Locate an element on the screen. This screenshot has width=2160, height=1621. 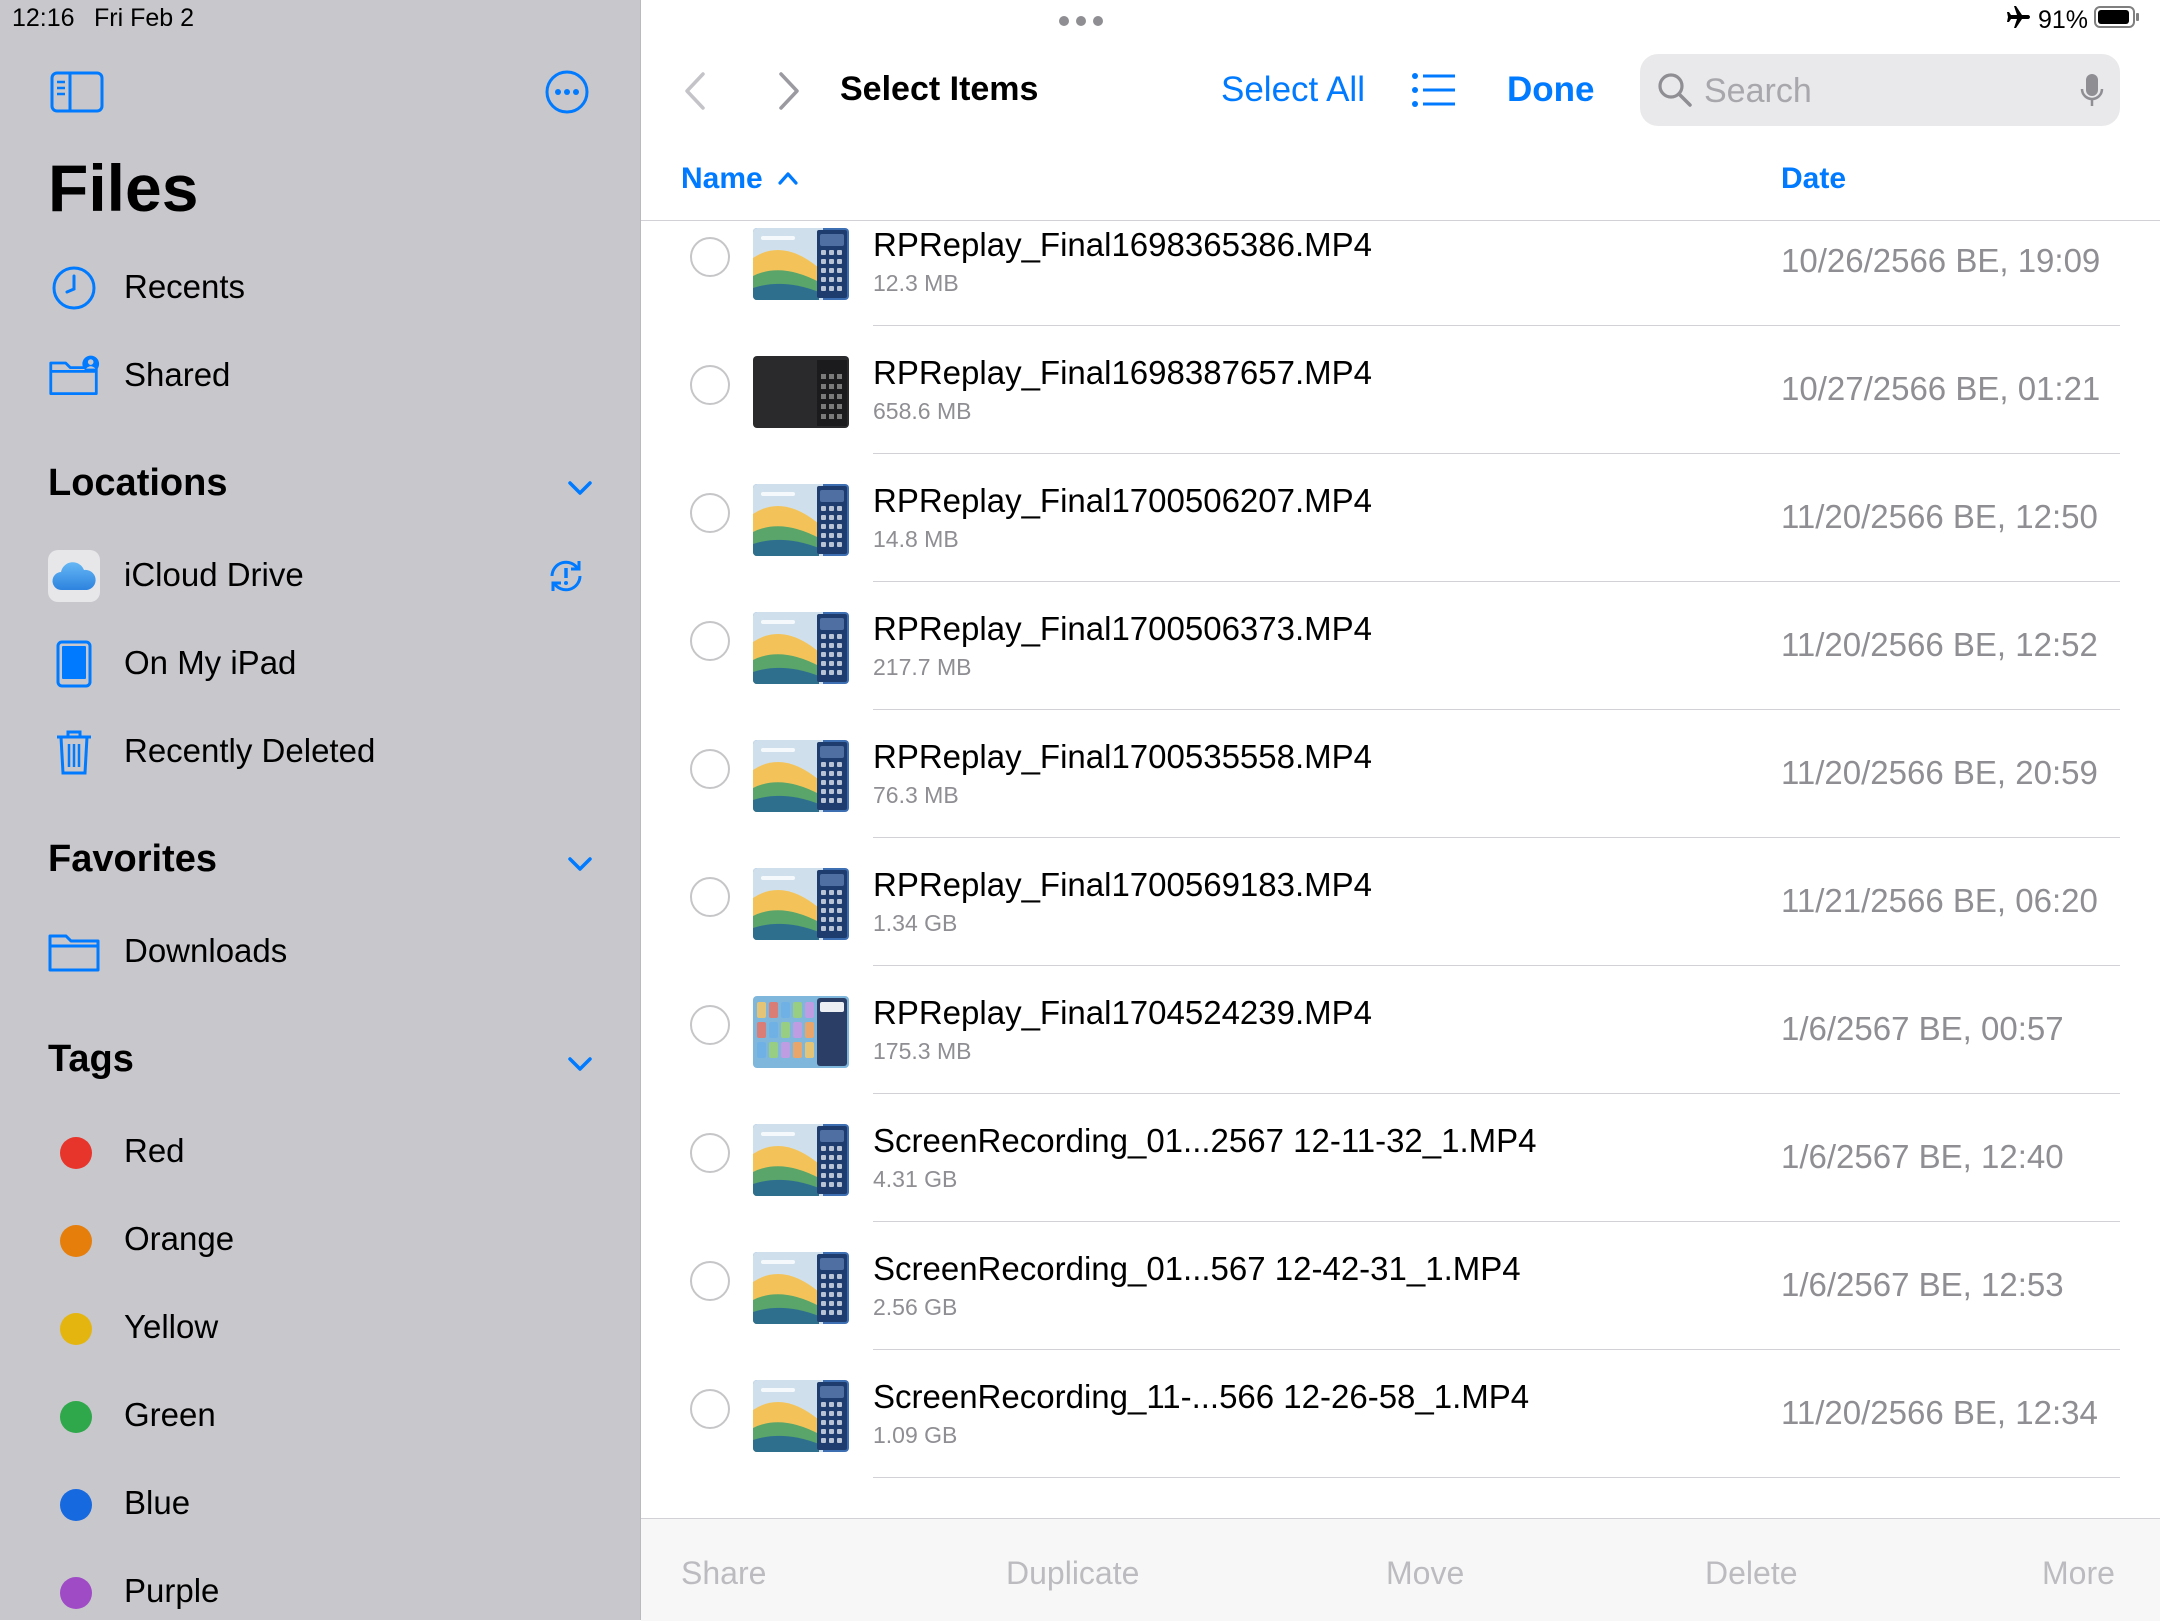
move-button: Move is located at coordinates (1425, 1573).